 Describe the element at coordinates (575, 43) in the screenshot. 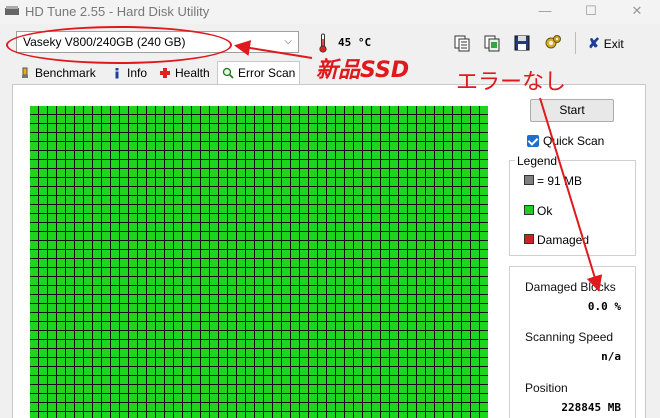

I see `toolbar-divider` at that location.